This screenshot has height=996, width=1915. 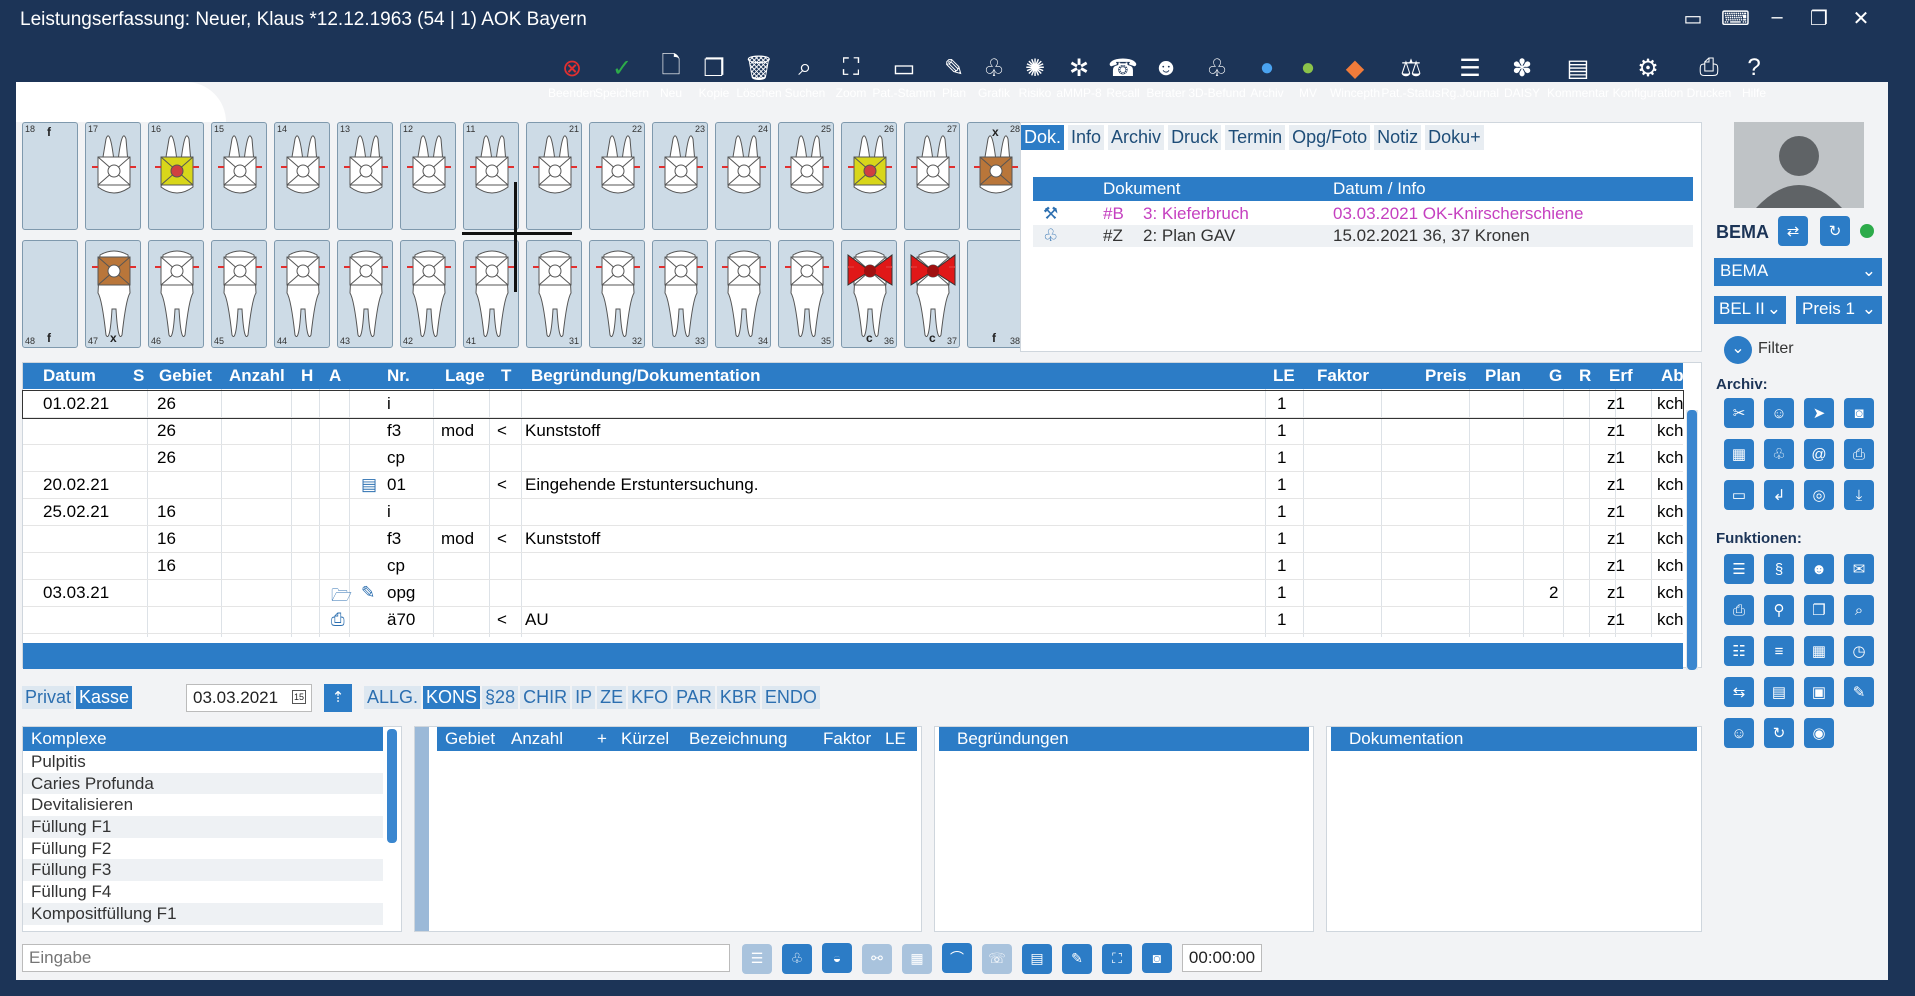 I want to click on tooth-46: 46, so click(x=176, y=294).